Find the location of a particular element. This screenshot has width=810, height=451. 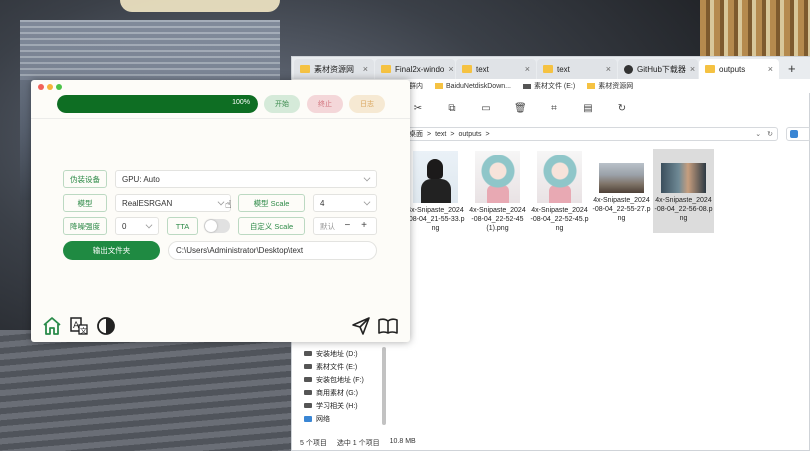

book-icon is located at coordinates (388, 326).